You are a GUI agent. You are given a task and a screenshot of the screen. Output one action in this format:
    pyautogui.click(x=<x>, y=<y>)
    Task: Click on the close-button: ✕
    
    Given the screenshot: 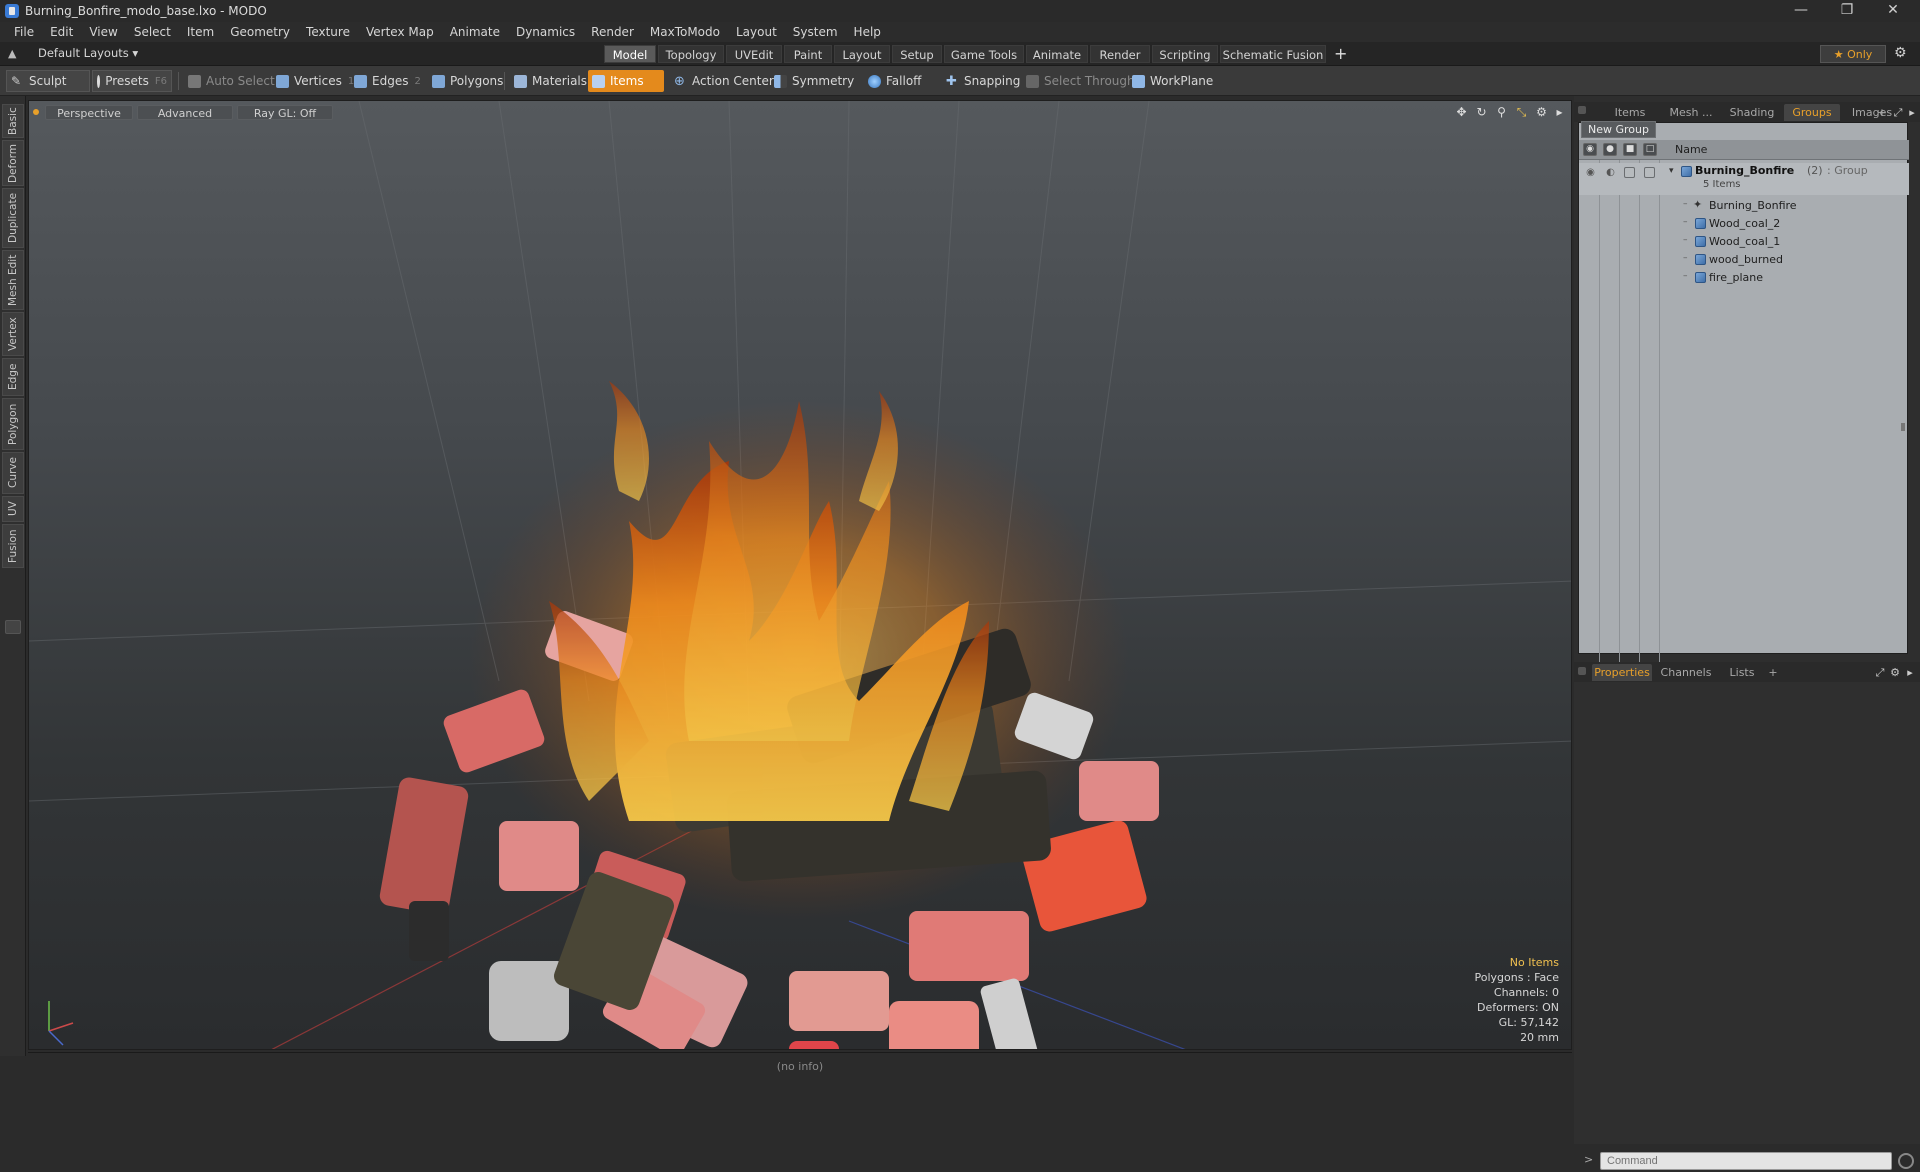 What is the action you would take?
    pyautogui.click(x=1893, y=11)
    